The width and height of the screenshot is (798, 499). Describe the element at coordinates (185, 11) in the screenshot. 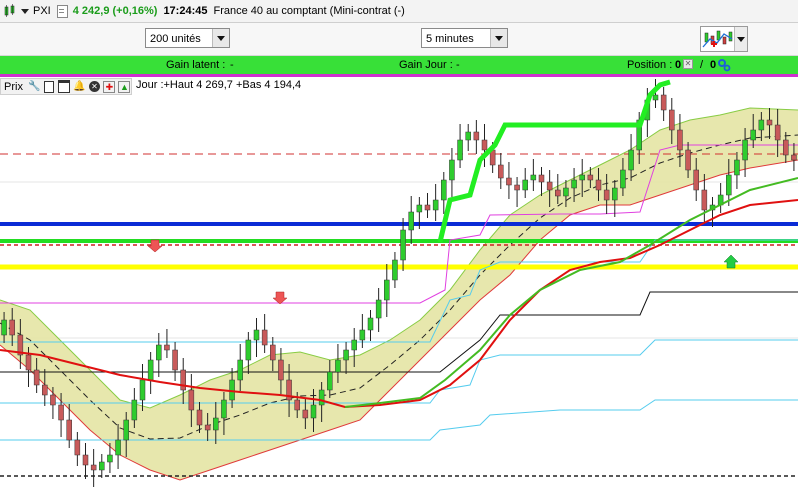

I see `clock-time: 17:24:45` at that location.